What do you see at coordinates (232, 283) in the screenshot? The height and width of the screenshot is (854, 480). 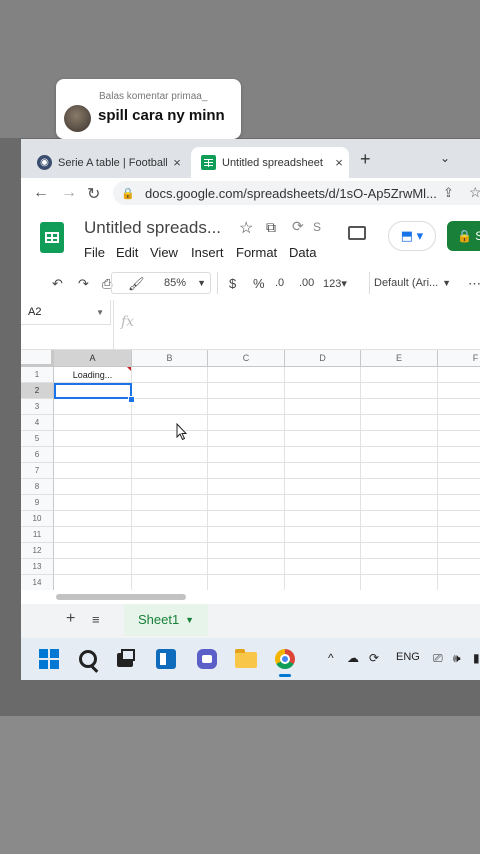 I see `currency-button: $` at bounding box center [232, 283].